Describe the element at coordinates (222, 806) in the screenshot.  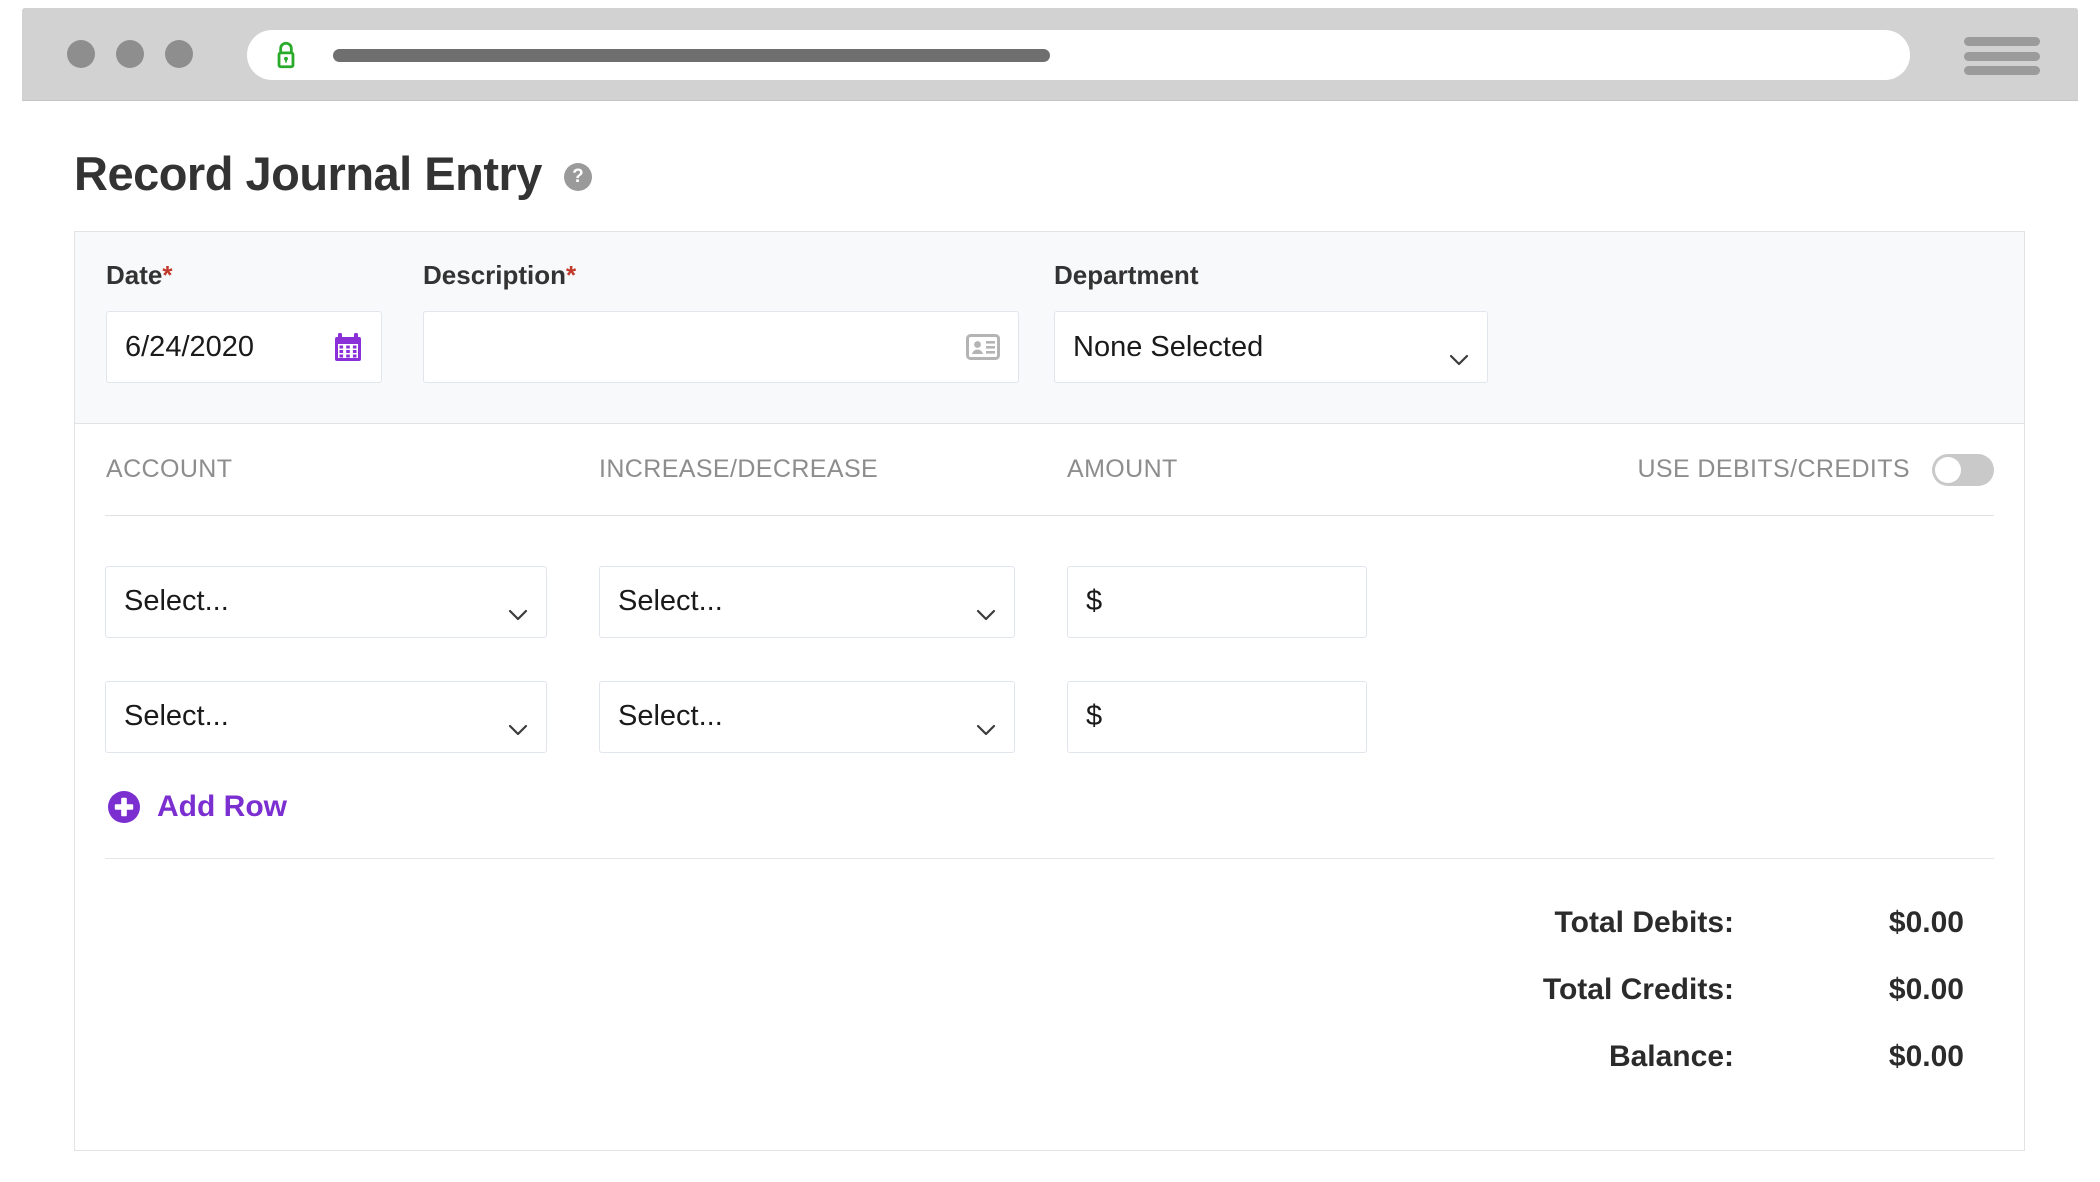
I see `add-row-label: Add Row` at that location.